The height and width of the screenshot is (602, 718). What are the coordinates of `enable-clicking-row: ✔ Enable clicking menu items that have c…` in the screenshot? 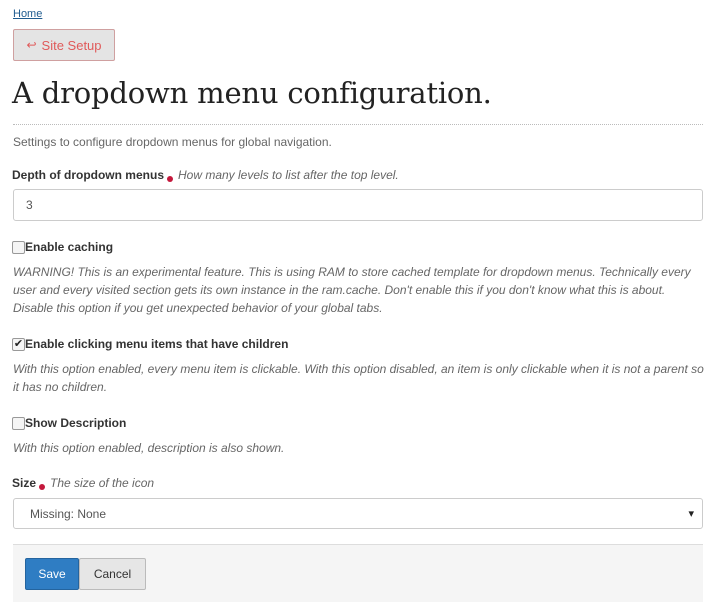 It's located at (150, 344).